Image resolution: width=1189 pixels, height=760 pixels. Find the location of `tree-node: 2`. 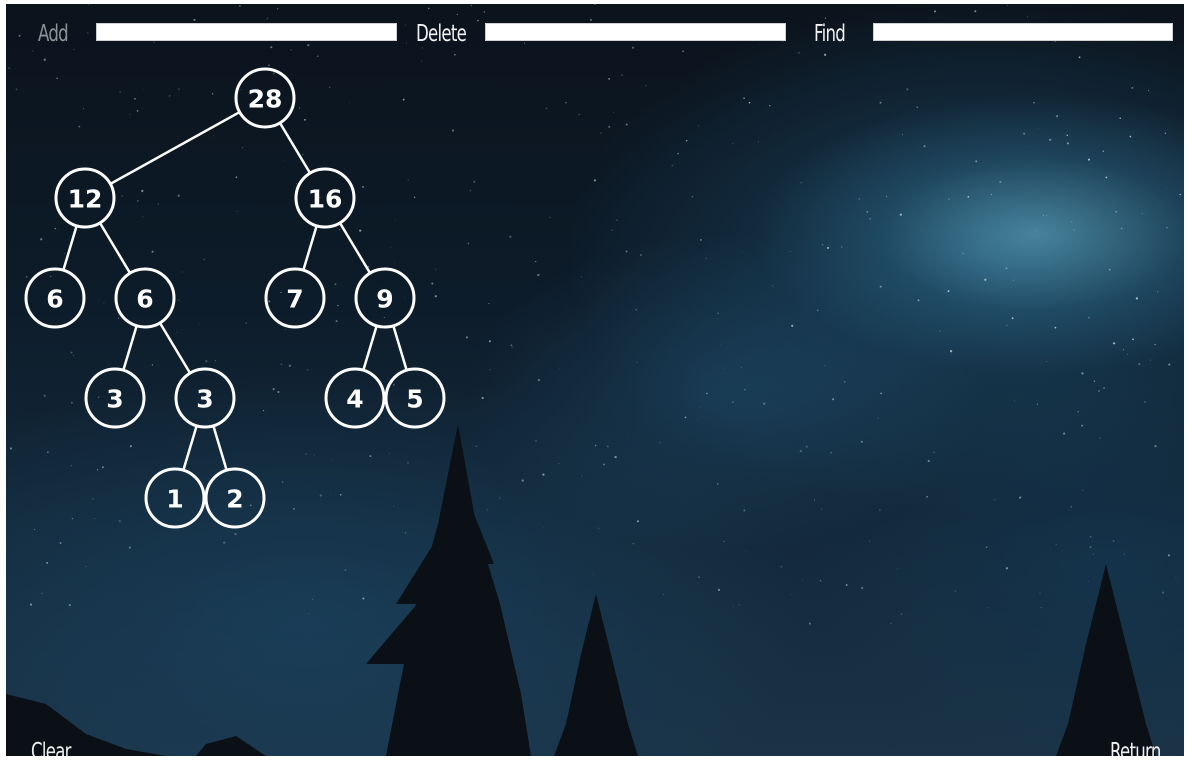

tree-node: 2 is located at coordinates (235, 498).